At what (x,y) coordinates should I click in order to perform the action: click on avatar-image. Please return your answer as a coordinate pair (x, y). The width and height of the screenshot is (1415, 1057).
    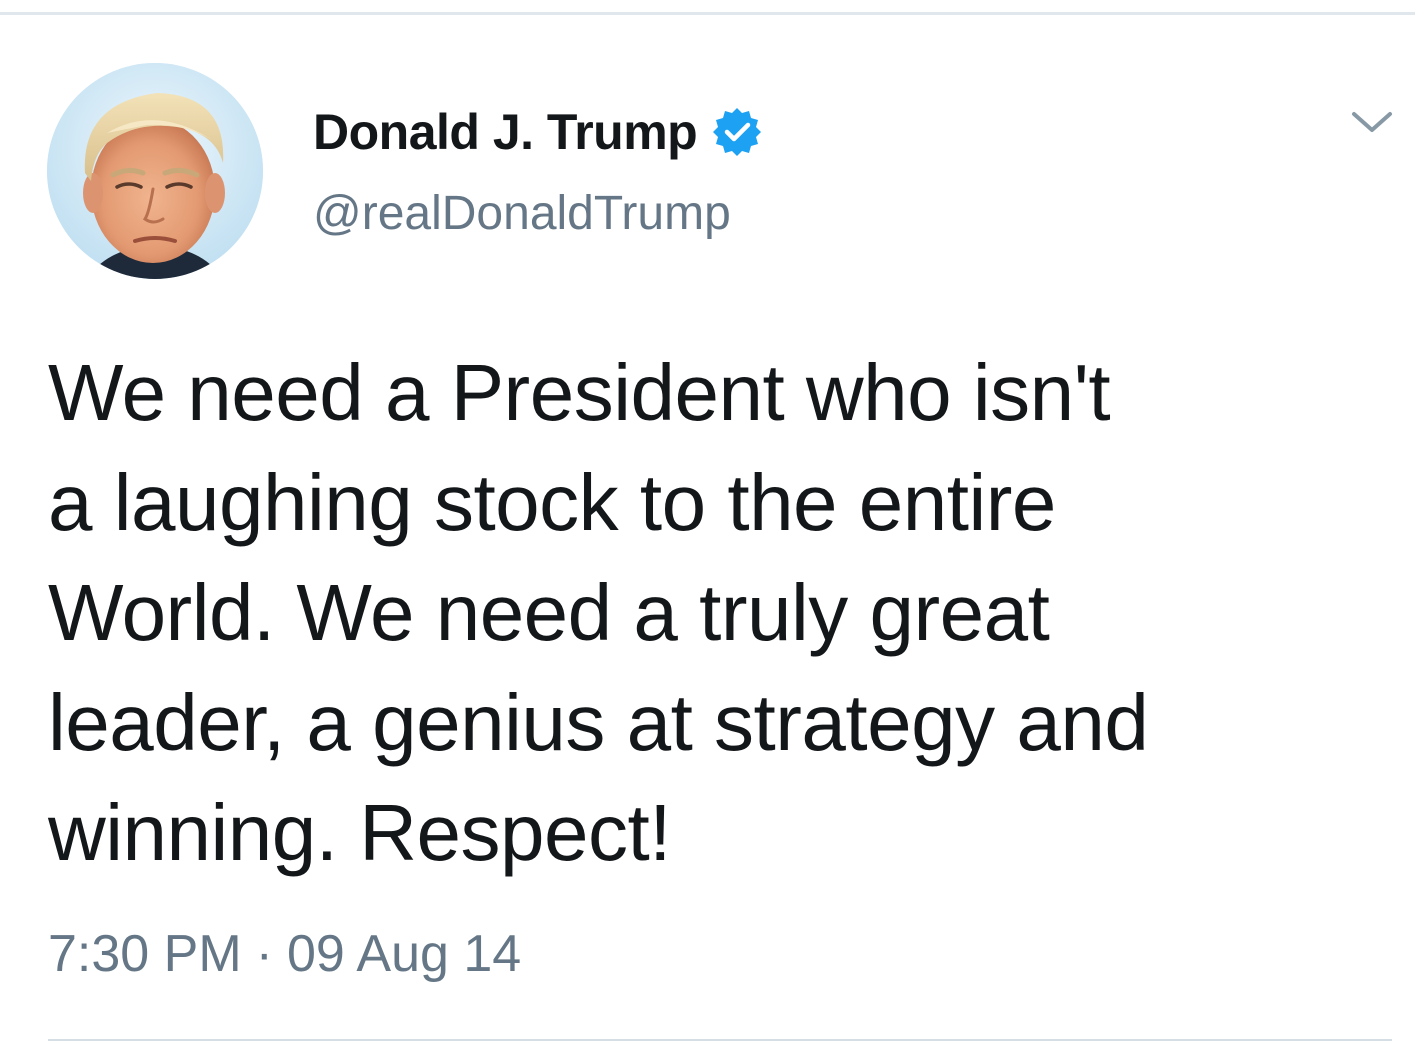
    Looking at the image, I should click on (155, 171).